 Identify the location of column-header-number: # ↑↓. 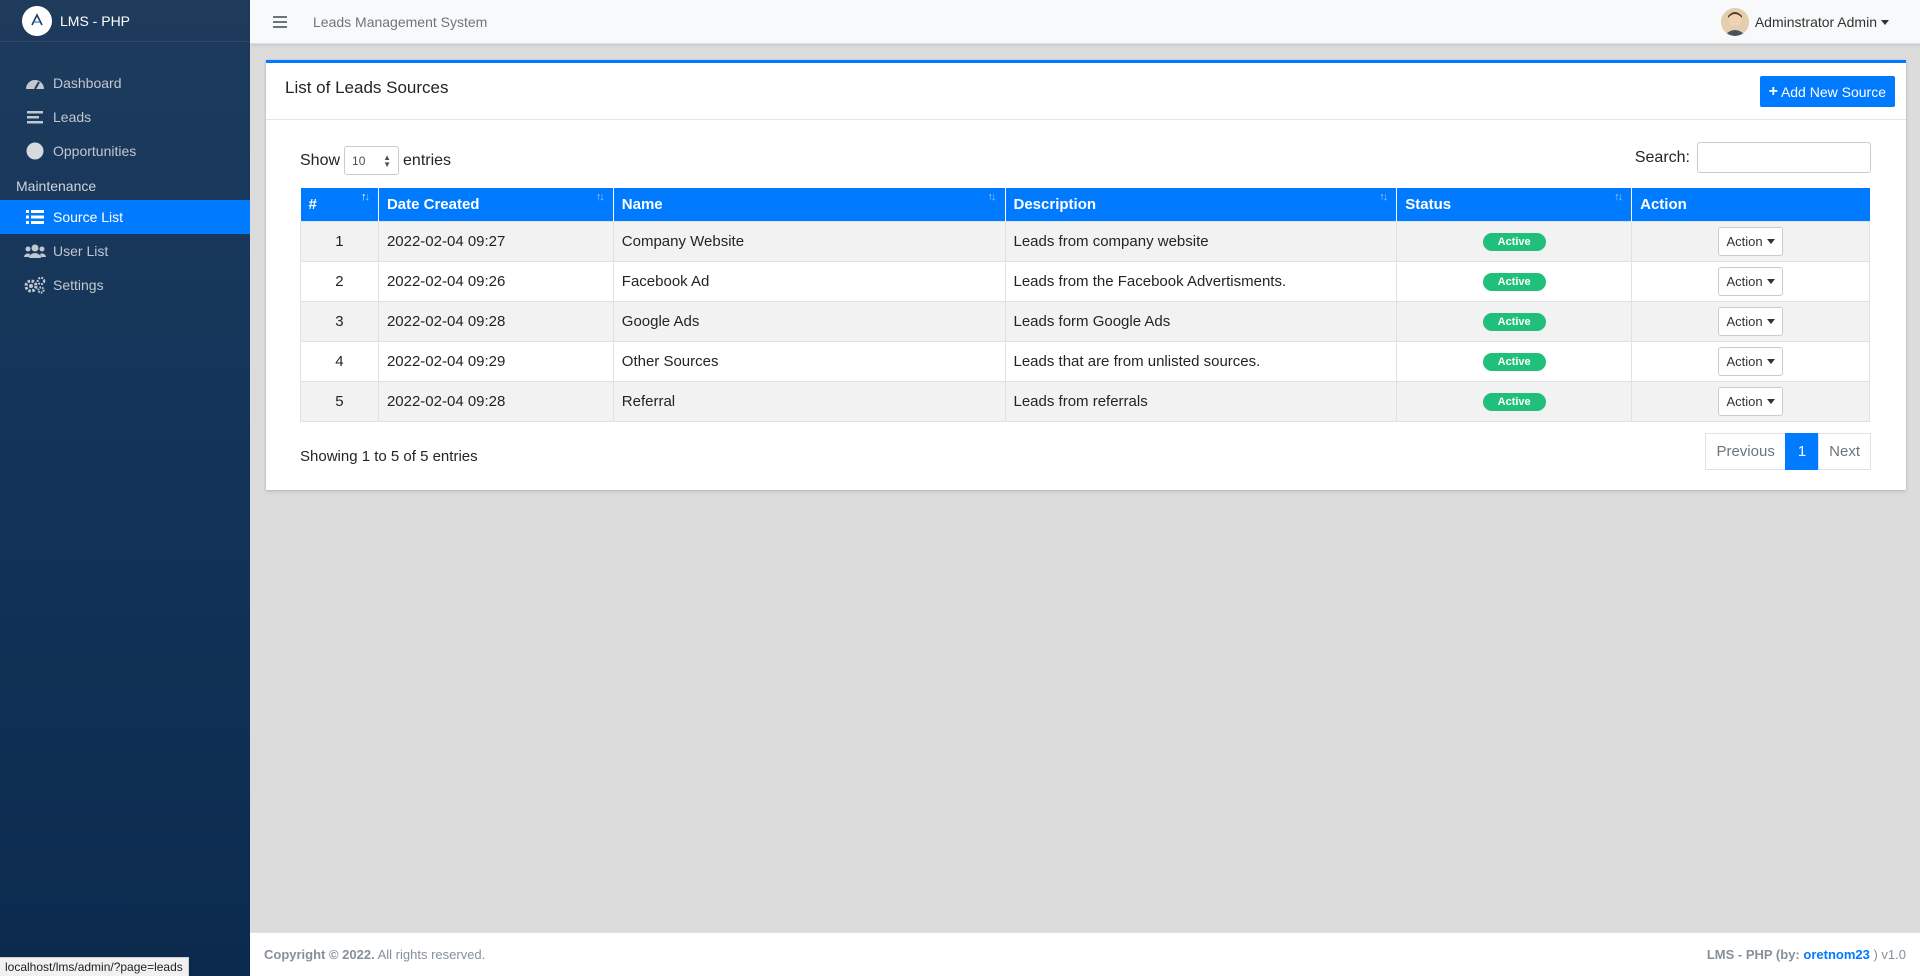
(339, 204).